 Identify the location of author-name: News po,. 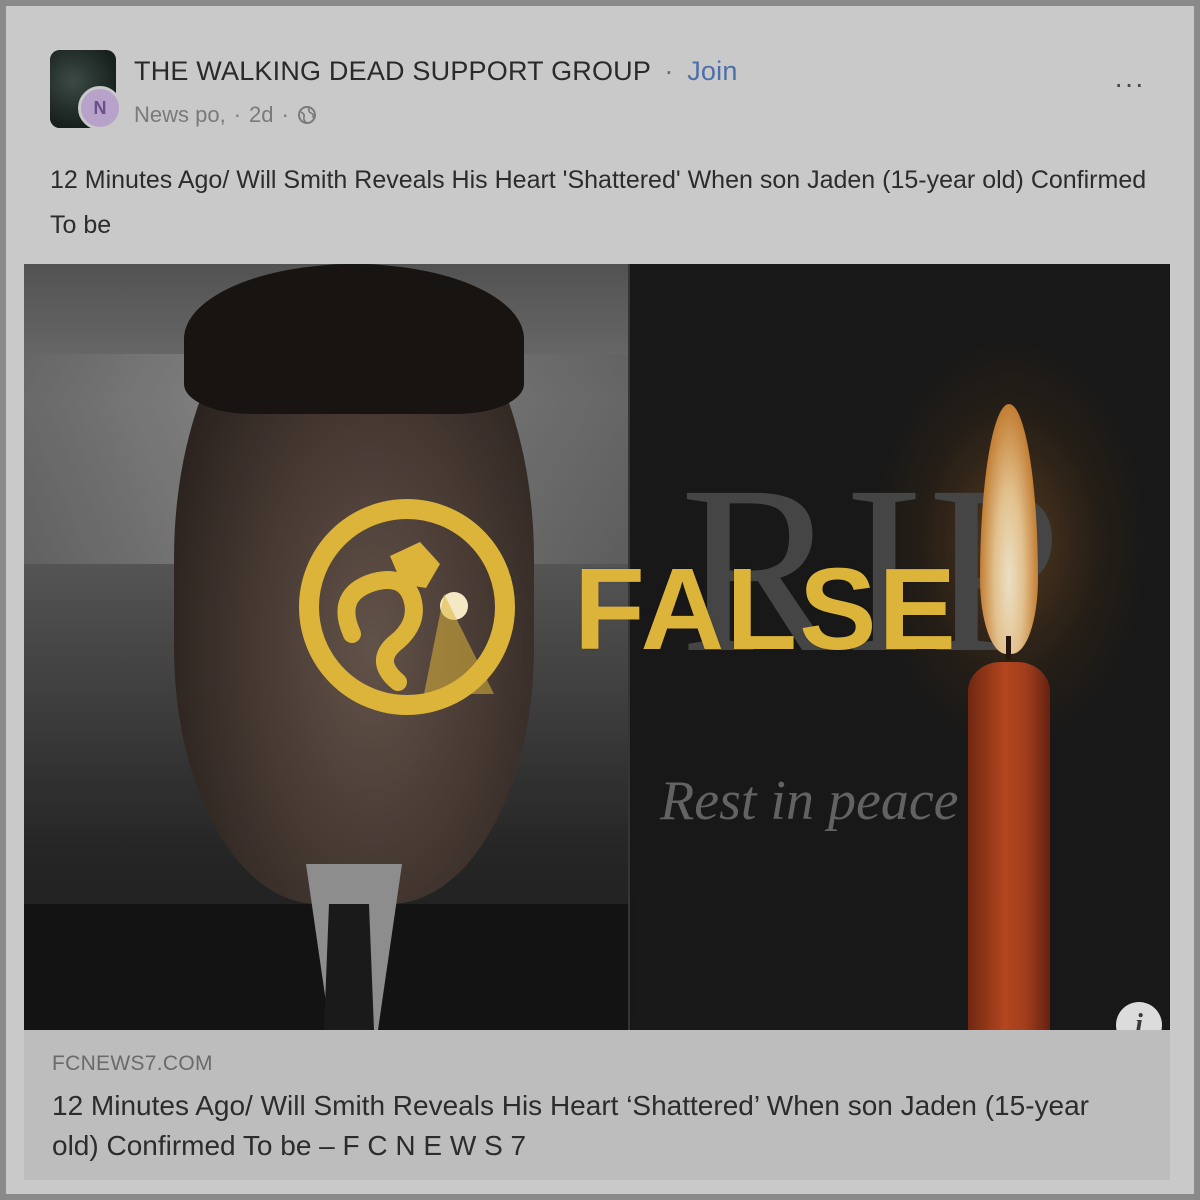
(180, 115).